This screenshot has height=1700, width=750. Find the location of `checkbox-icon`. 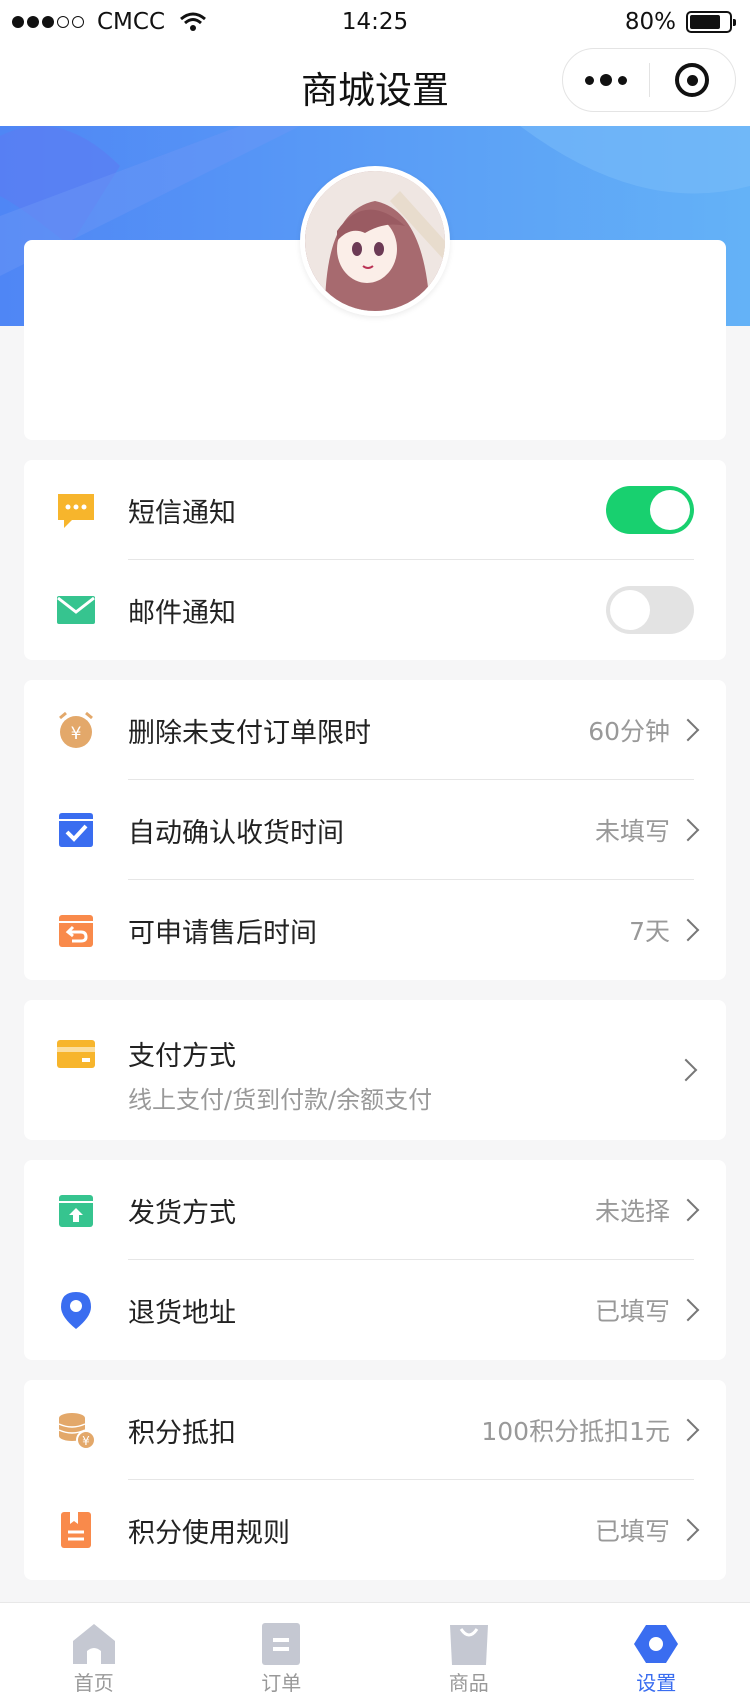

checkbox-icon is located at coordinates (76, 830).